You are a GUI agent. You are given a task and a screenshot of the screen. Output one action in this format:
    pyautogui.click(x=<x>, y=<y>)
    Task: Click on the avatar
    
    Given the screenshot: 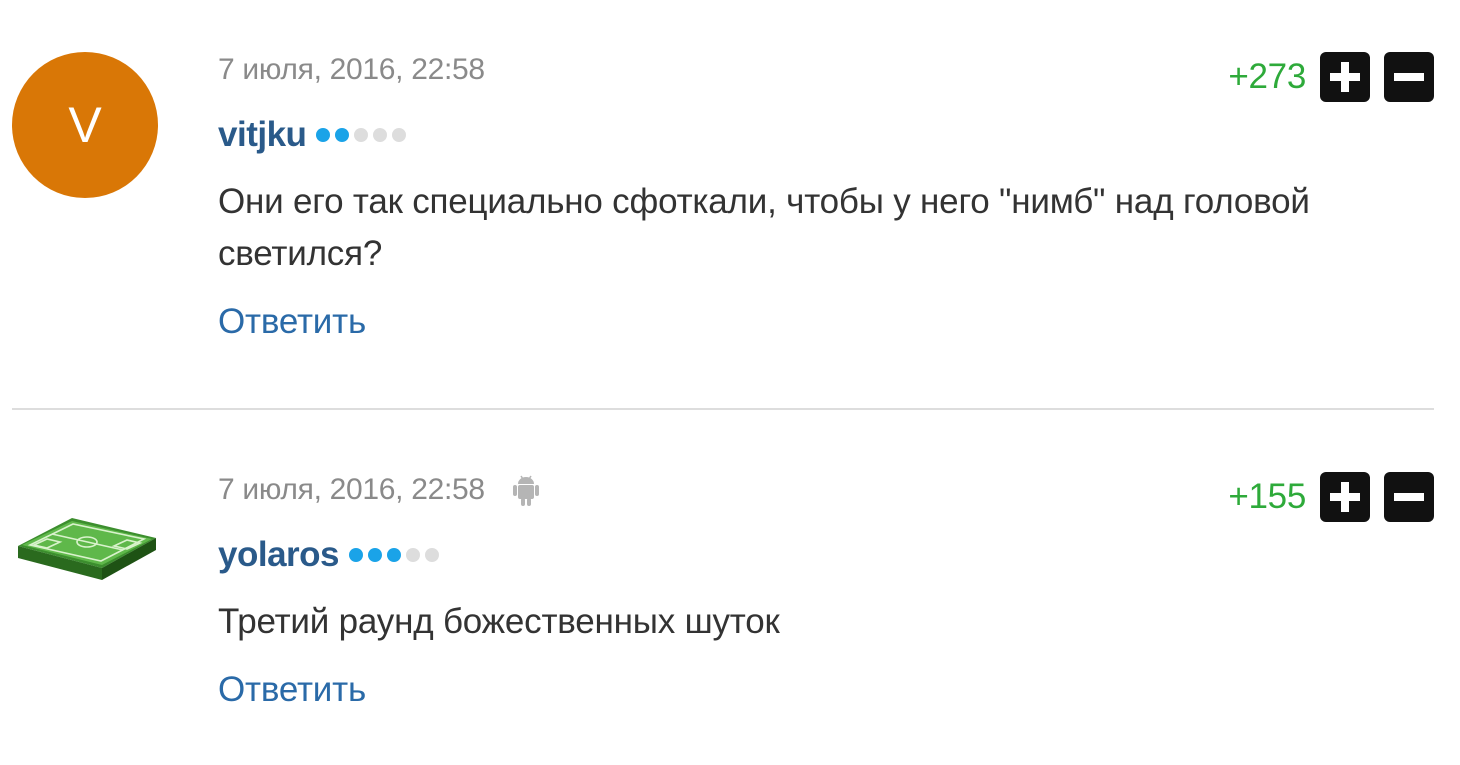 What is the action you would take?
    pyautogui.click(x=85, y=549)
    